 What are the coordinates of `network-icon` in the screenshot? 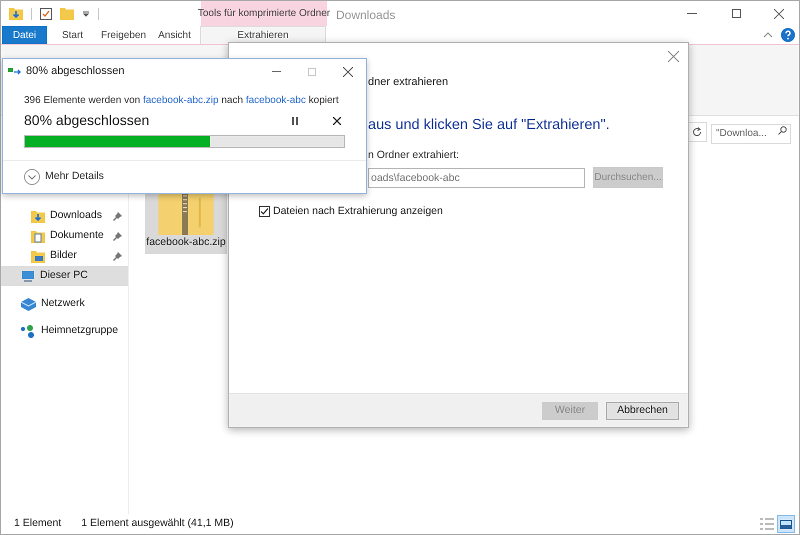 It's located at (28, 304).